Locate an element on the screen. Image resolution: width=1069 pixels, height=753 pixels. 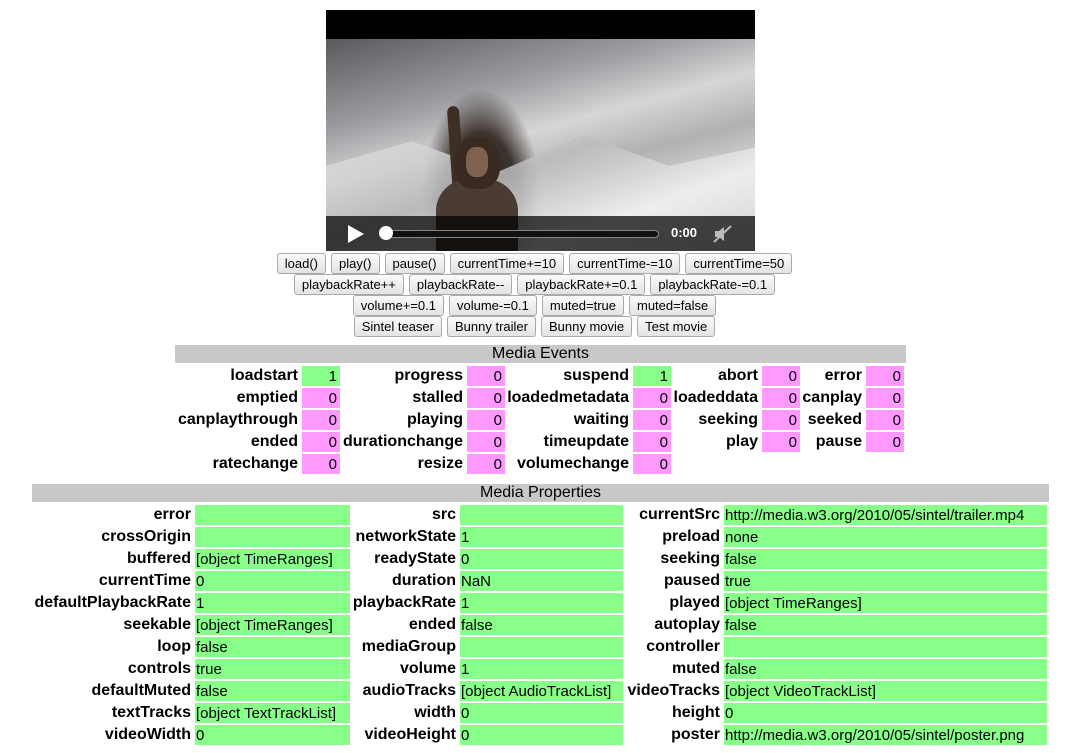
time-display: 0:00 is located at coordinates (684, 232).